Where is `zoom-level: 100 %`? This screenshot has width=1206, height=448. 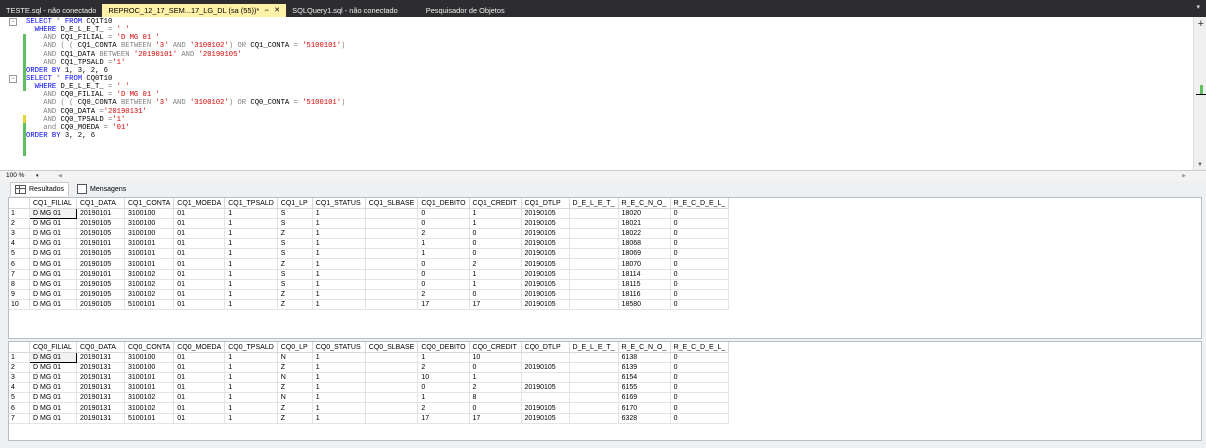
zoom-level: 100 % is located at coordinates (15, 176).